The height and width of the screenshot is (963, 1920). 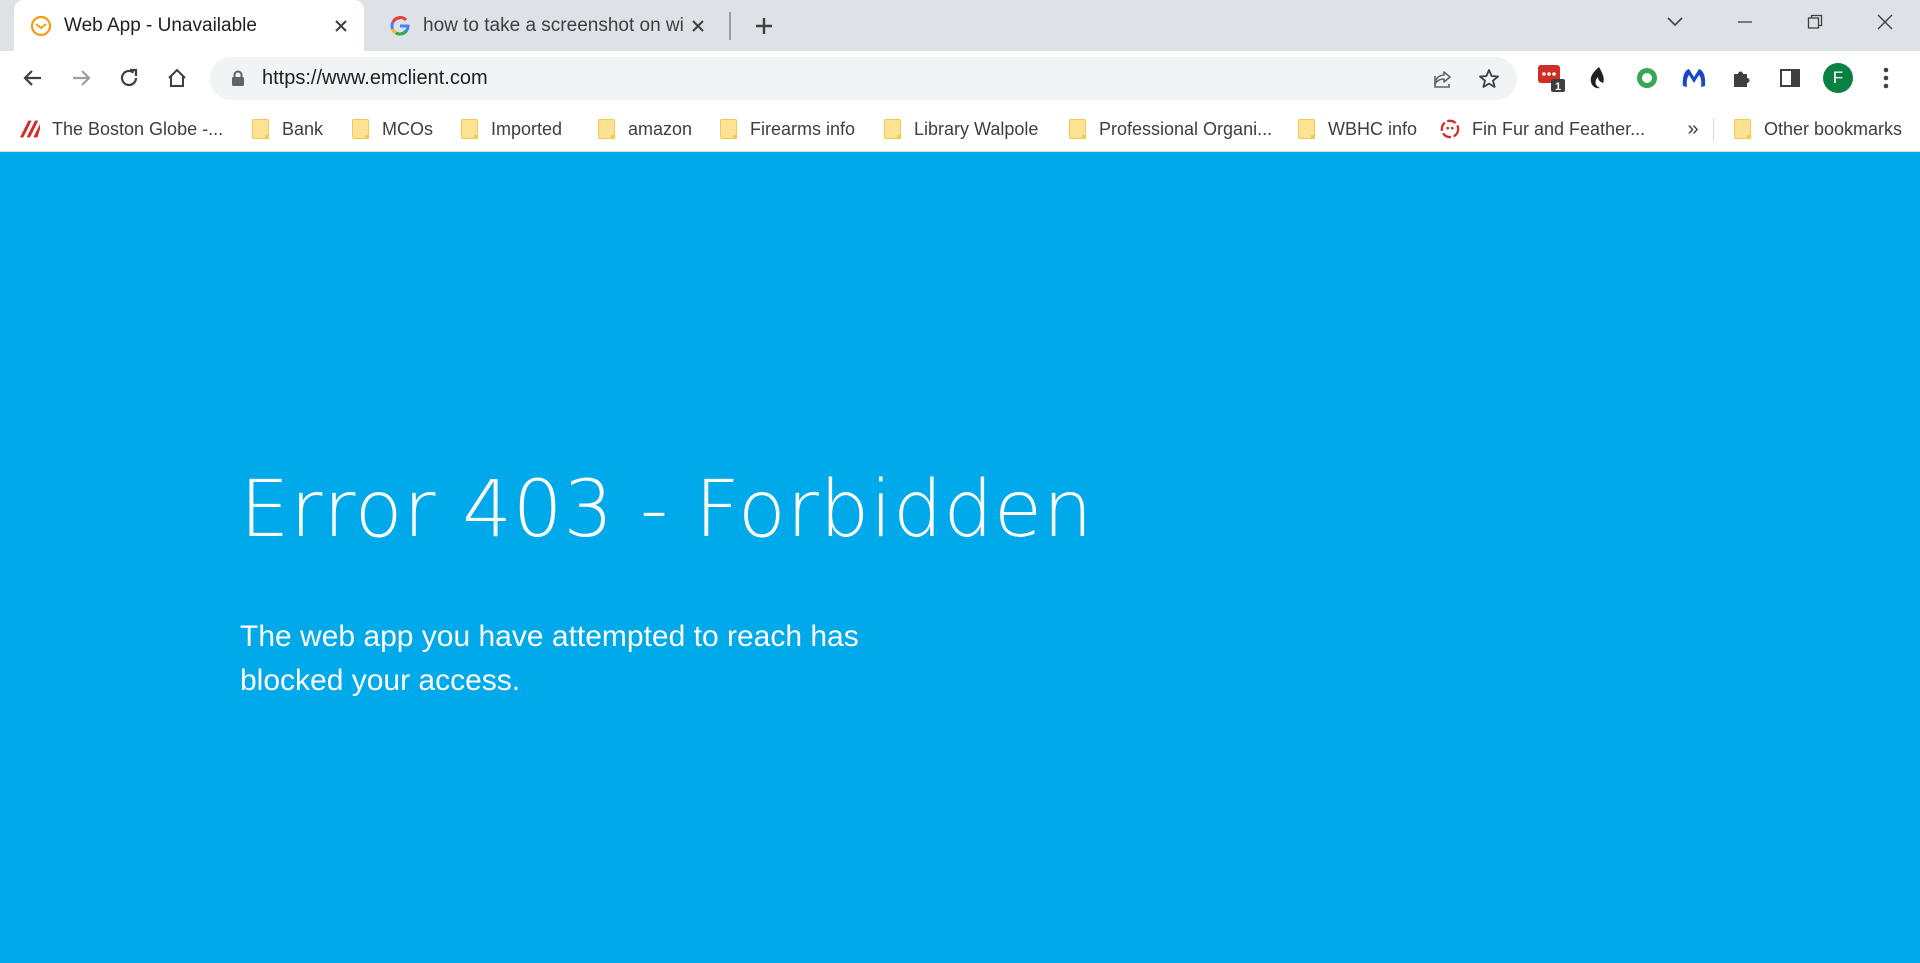 What do you see at coordinates (1694, 78) in the screenshot?
I see `malwarebytes-extension-icon` at bounding box center [1694, 78].